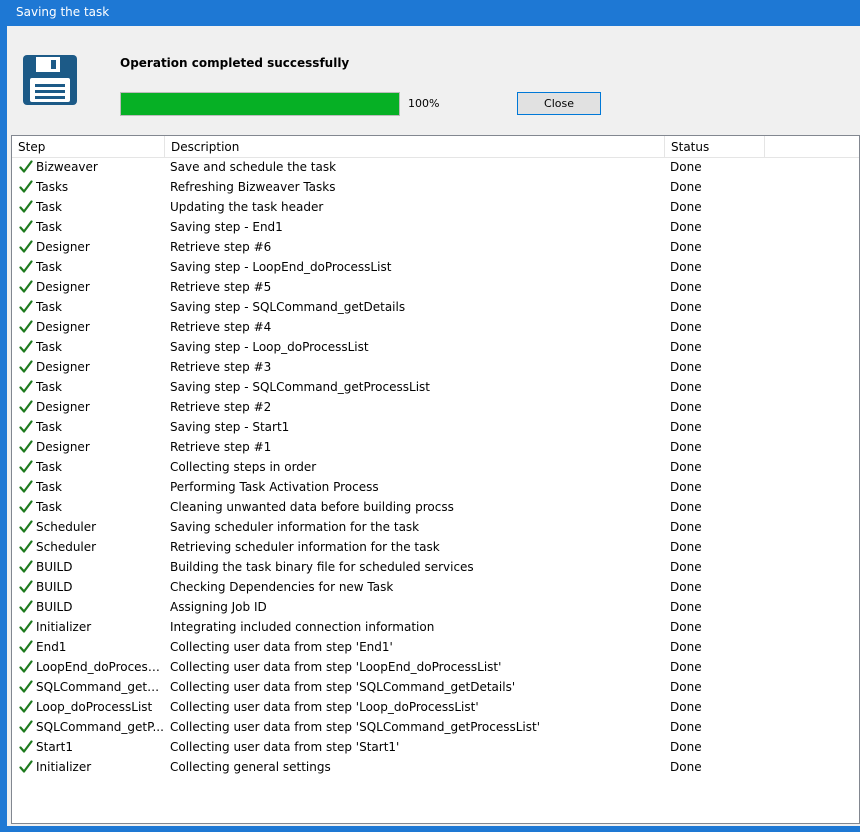  I want to click on row-step: Scheduler, so click(66, 527).